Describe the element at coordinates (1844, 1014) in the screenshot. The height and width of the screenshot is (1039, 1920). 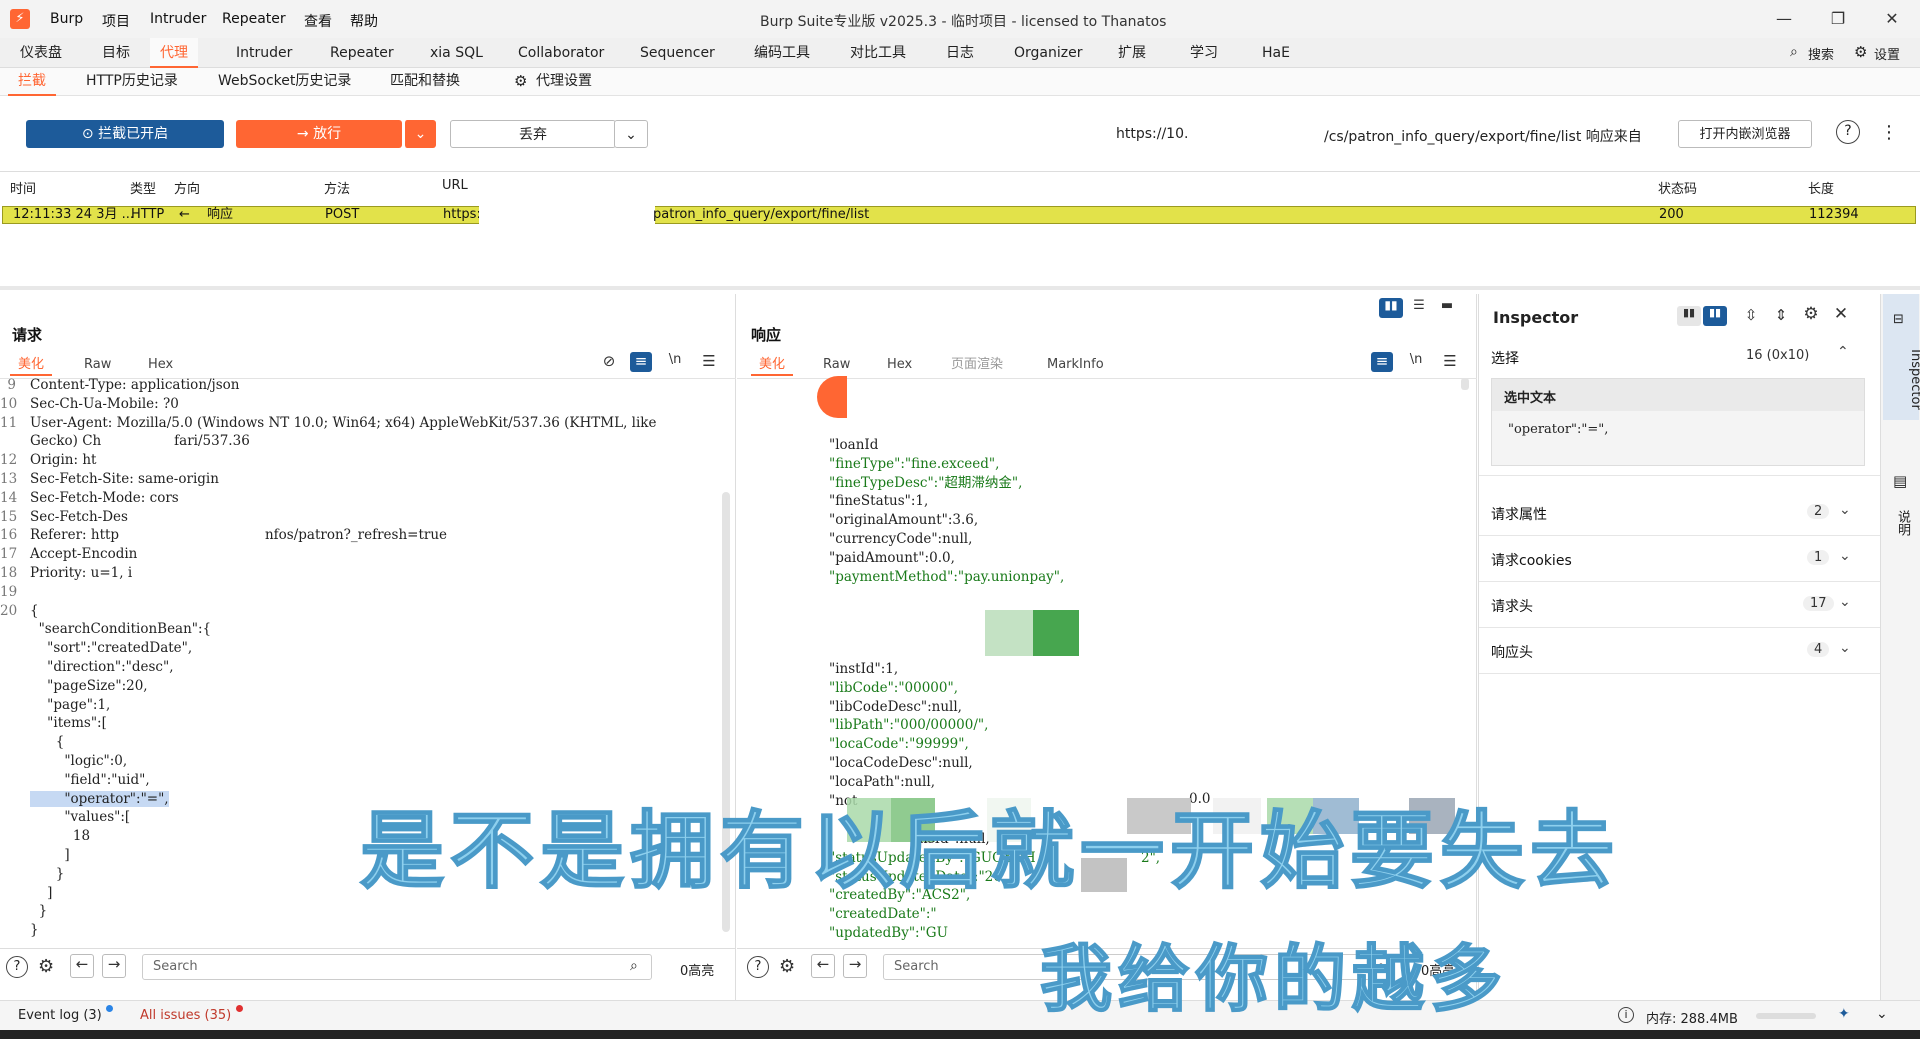
I see `sparkle-icon: ✦` at that location.